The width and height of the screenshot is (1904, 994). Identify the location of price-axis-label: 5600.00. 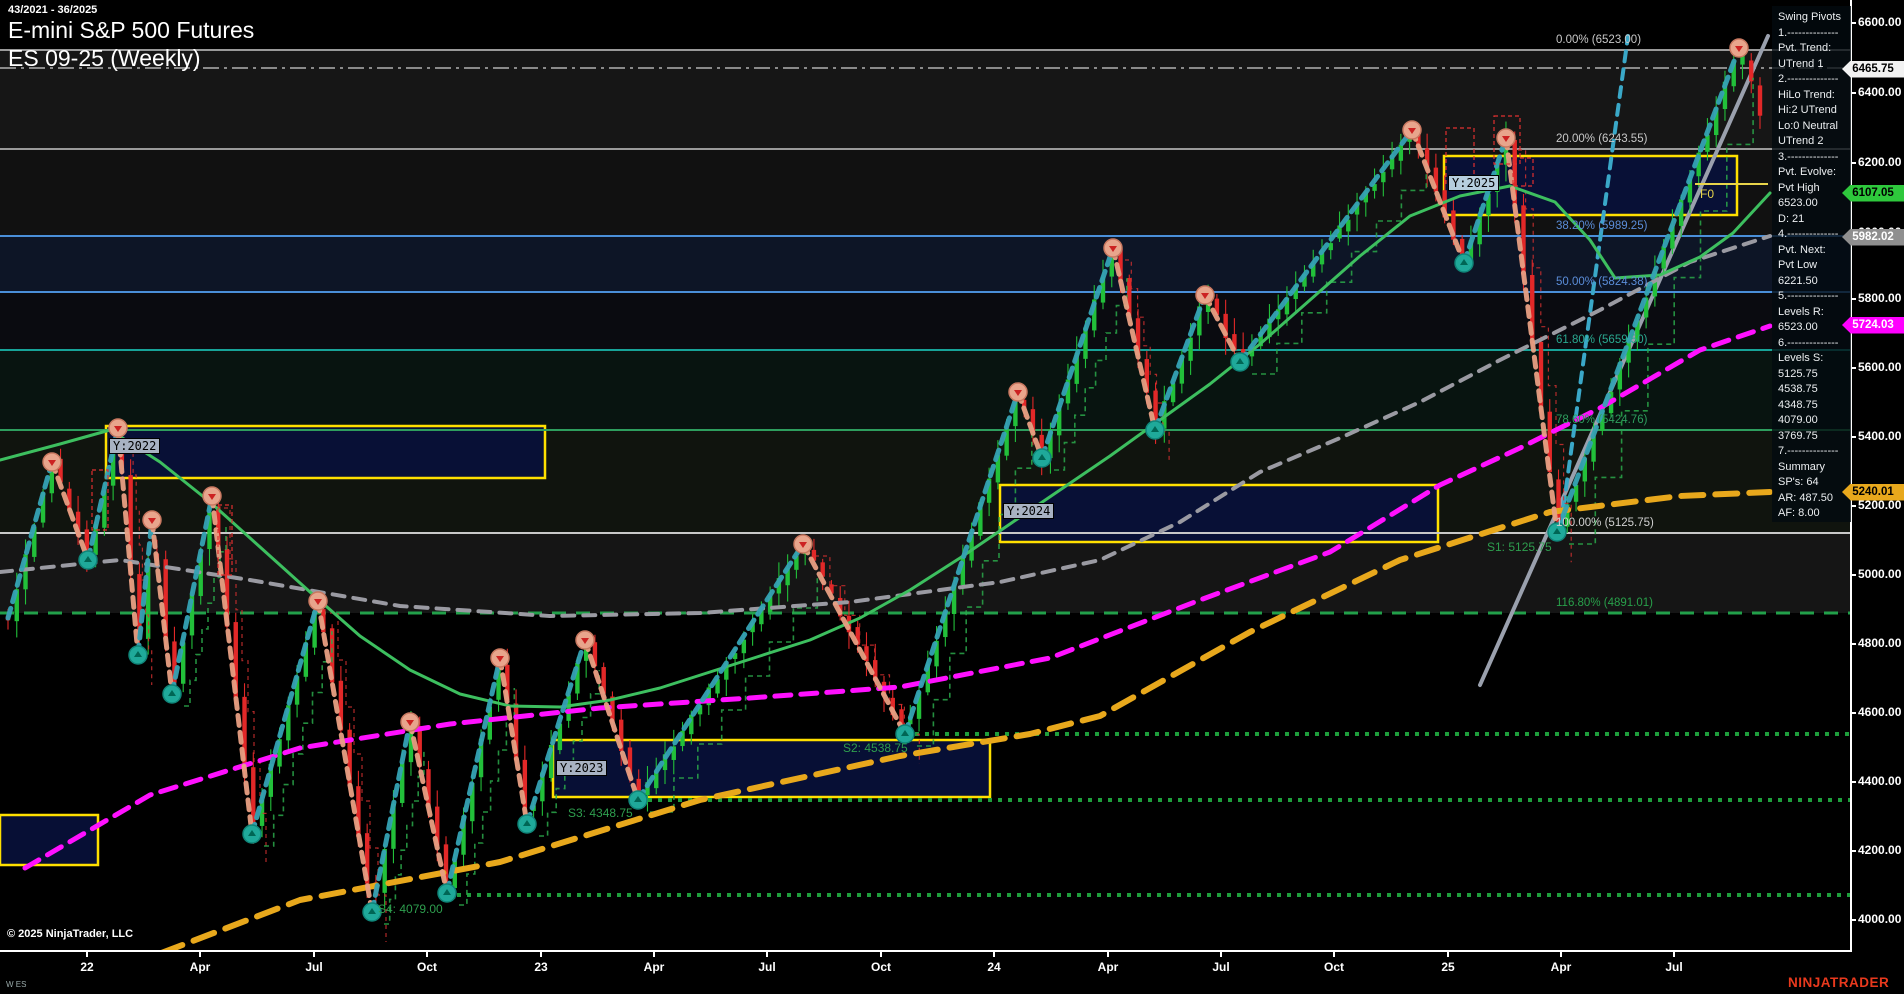
(1880, 367).